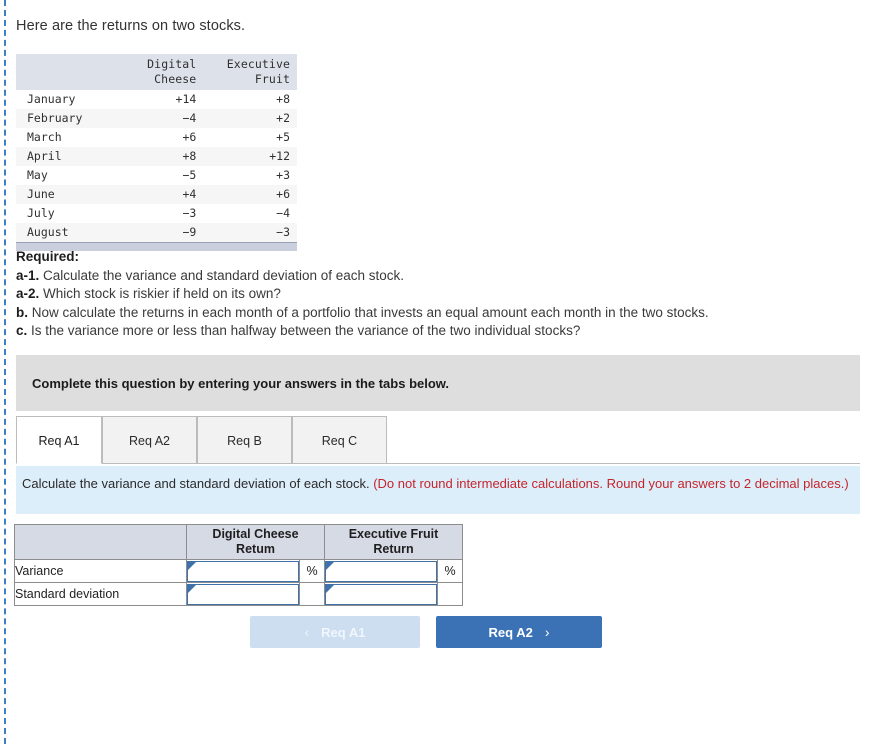 The width and height of the screenshot is (887, 744). Describe the element at coordinates (156, 175) in the screenshot. I see `table-row: May −5 +3` at that location.